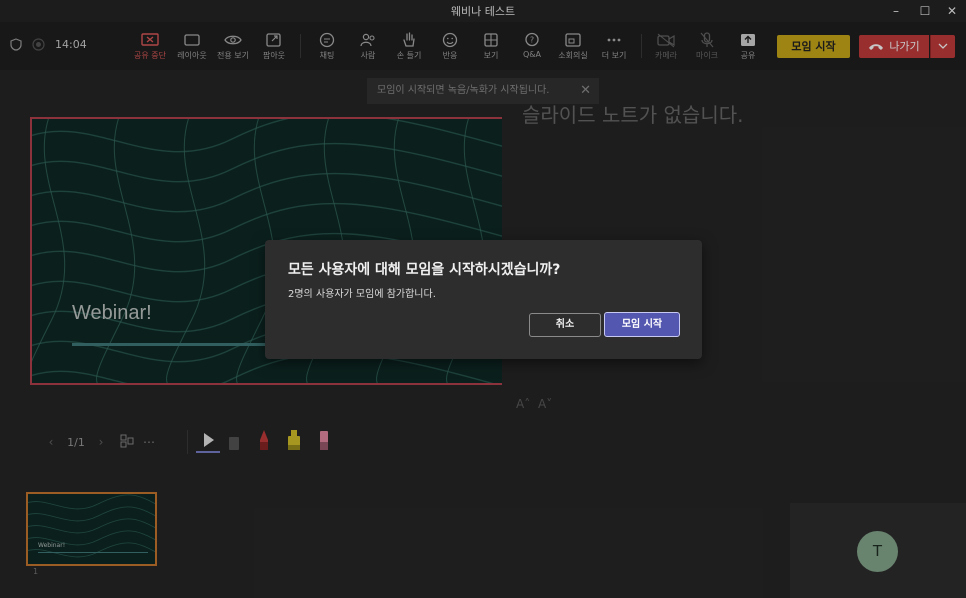  I want to click on minimize-button: –, so click(896, 11).